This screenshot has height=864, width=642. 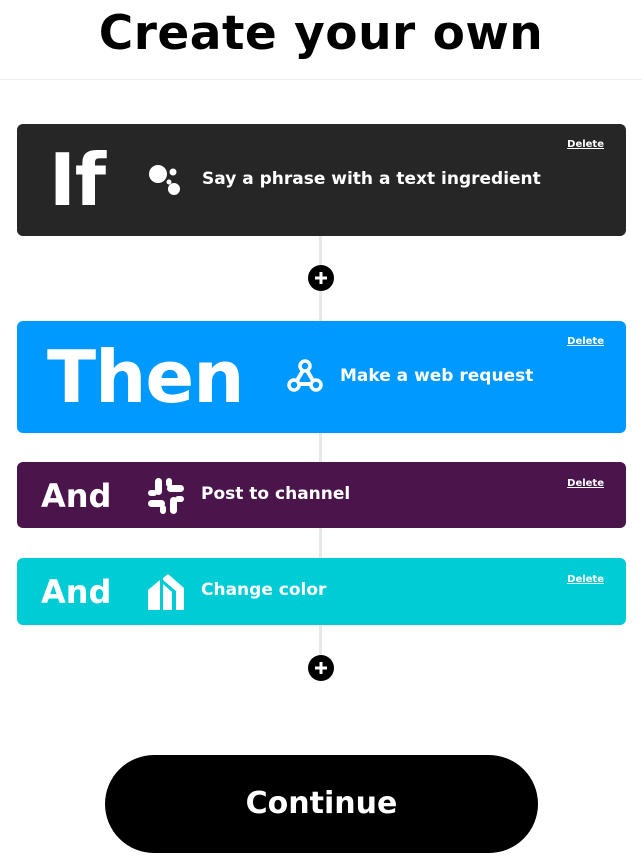 What do you see at coordinates (305, 375) in the screenshot?
I see `webhooks-icon` at bounding box center [305, 375].